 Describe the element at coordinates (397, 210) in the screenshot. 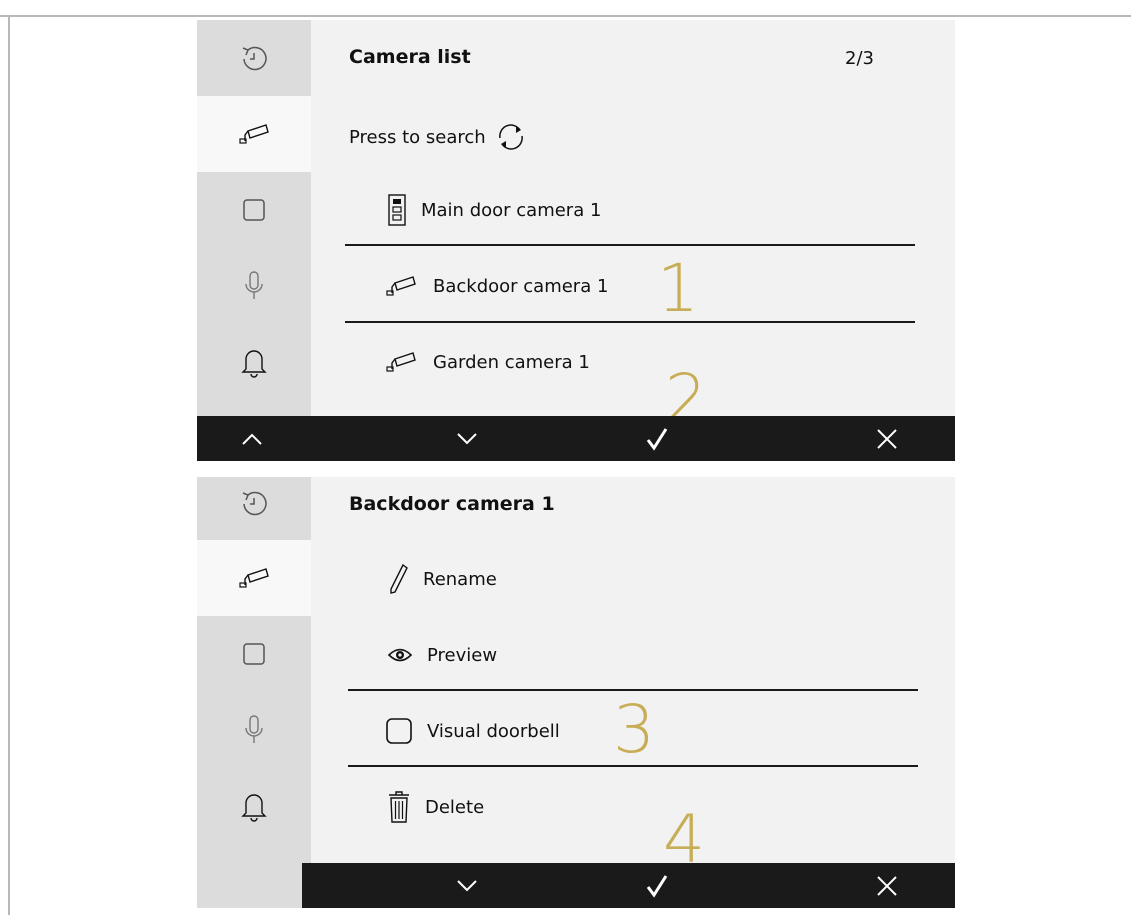

I see `door-station-icon` at that location.